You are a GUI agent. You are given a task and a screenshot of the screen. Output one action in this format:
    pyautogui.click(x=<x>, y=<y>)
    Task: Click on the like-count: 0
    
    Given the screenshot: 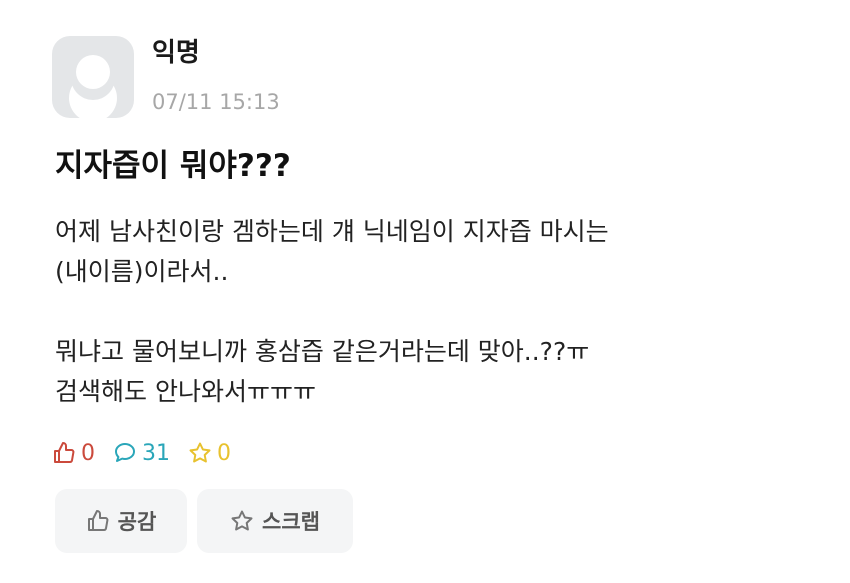 What is the action you would take?
    pyautogui.click(x=88, y=453)
    